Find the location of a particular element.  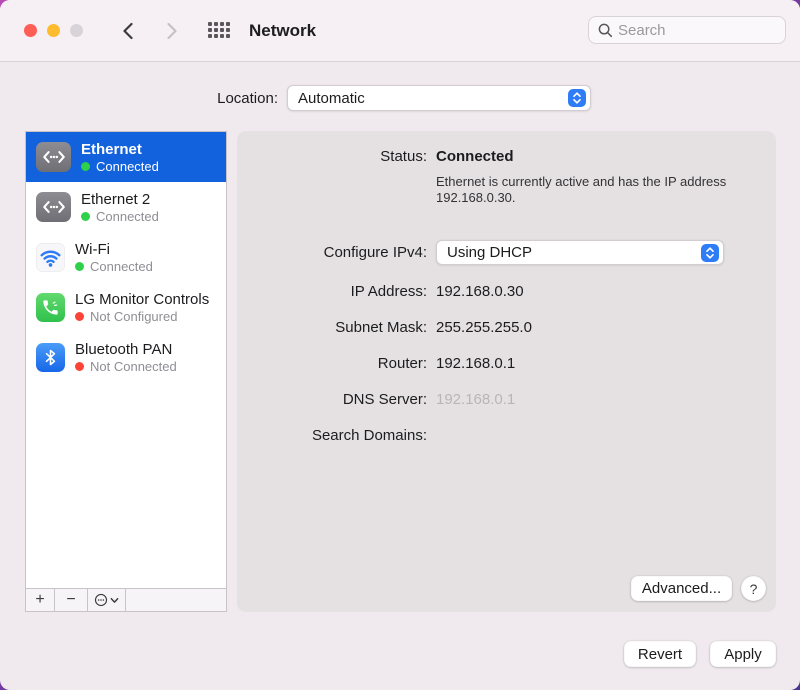

chevron-right-icon is located at coordinates (172, 31).